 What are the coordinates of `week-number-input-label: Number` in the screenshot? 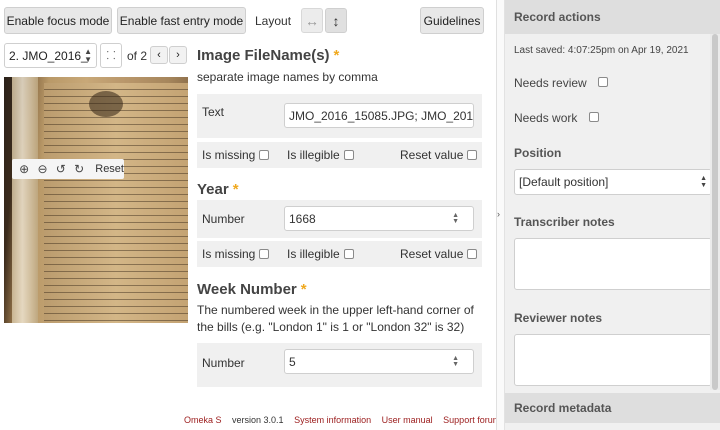 It's located at (223, 363).